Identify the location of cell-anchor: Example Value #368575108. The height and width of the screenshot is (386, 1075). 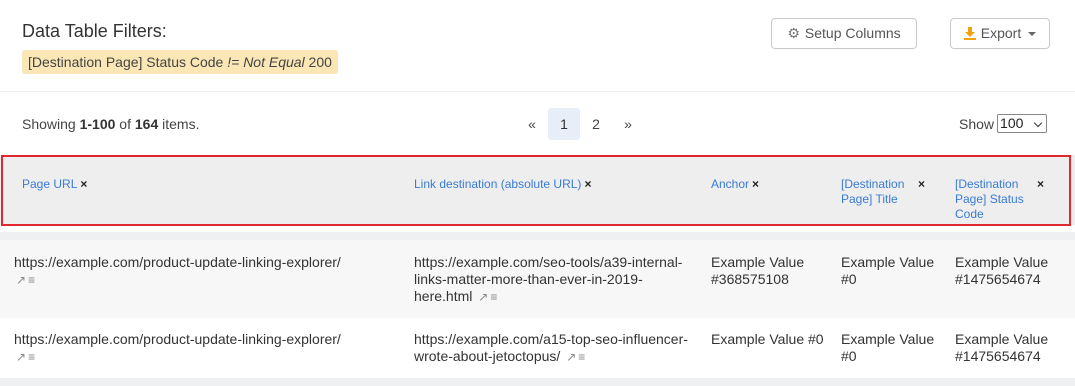
(758, 270).